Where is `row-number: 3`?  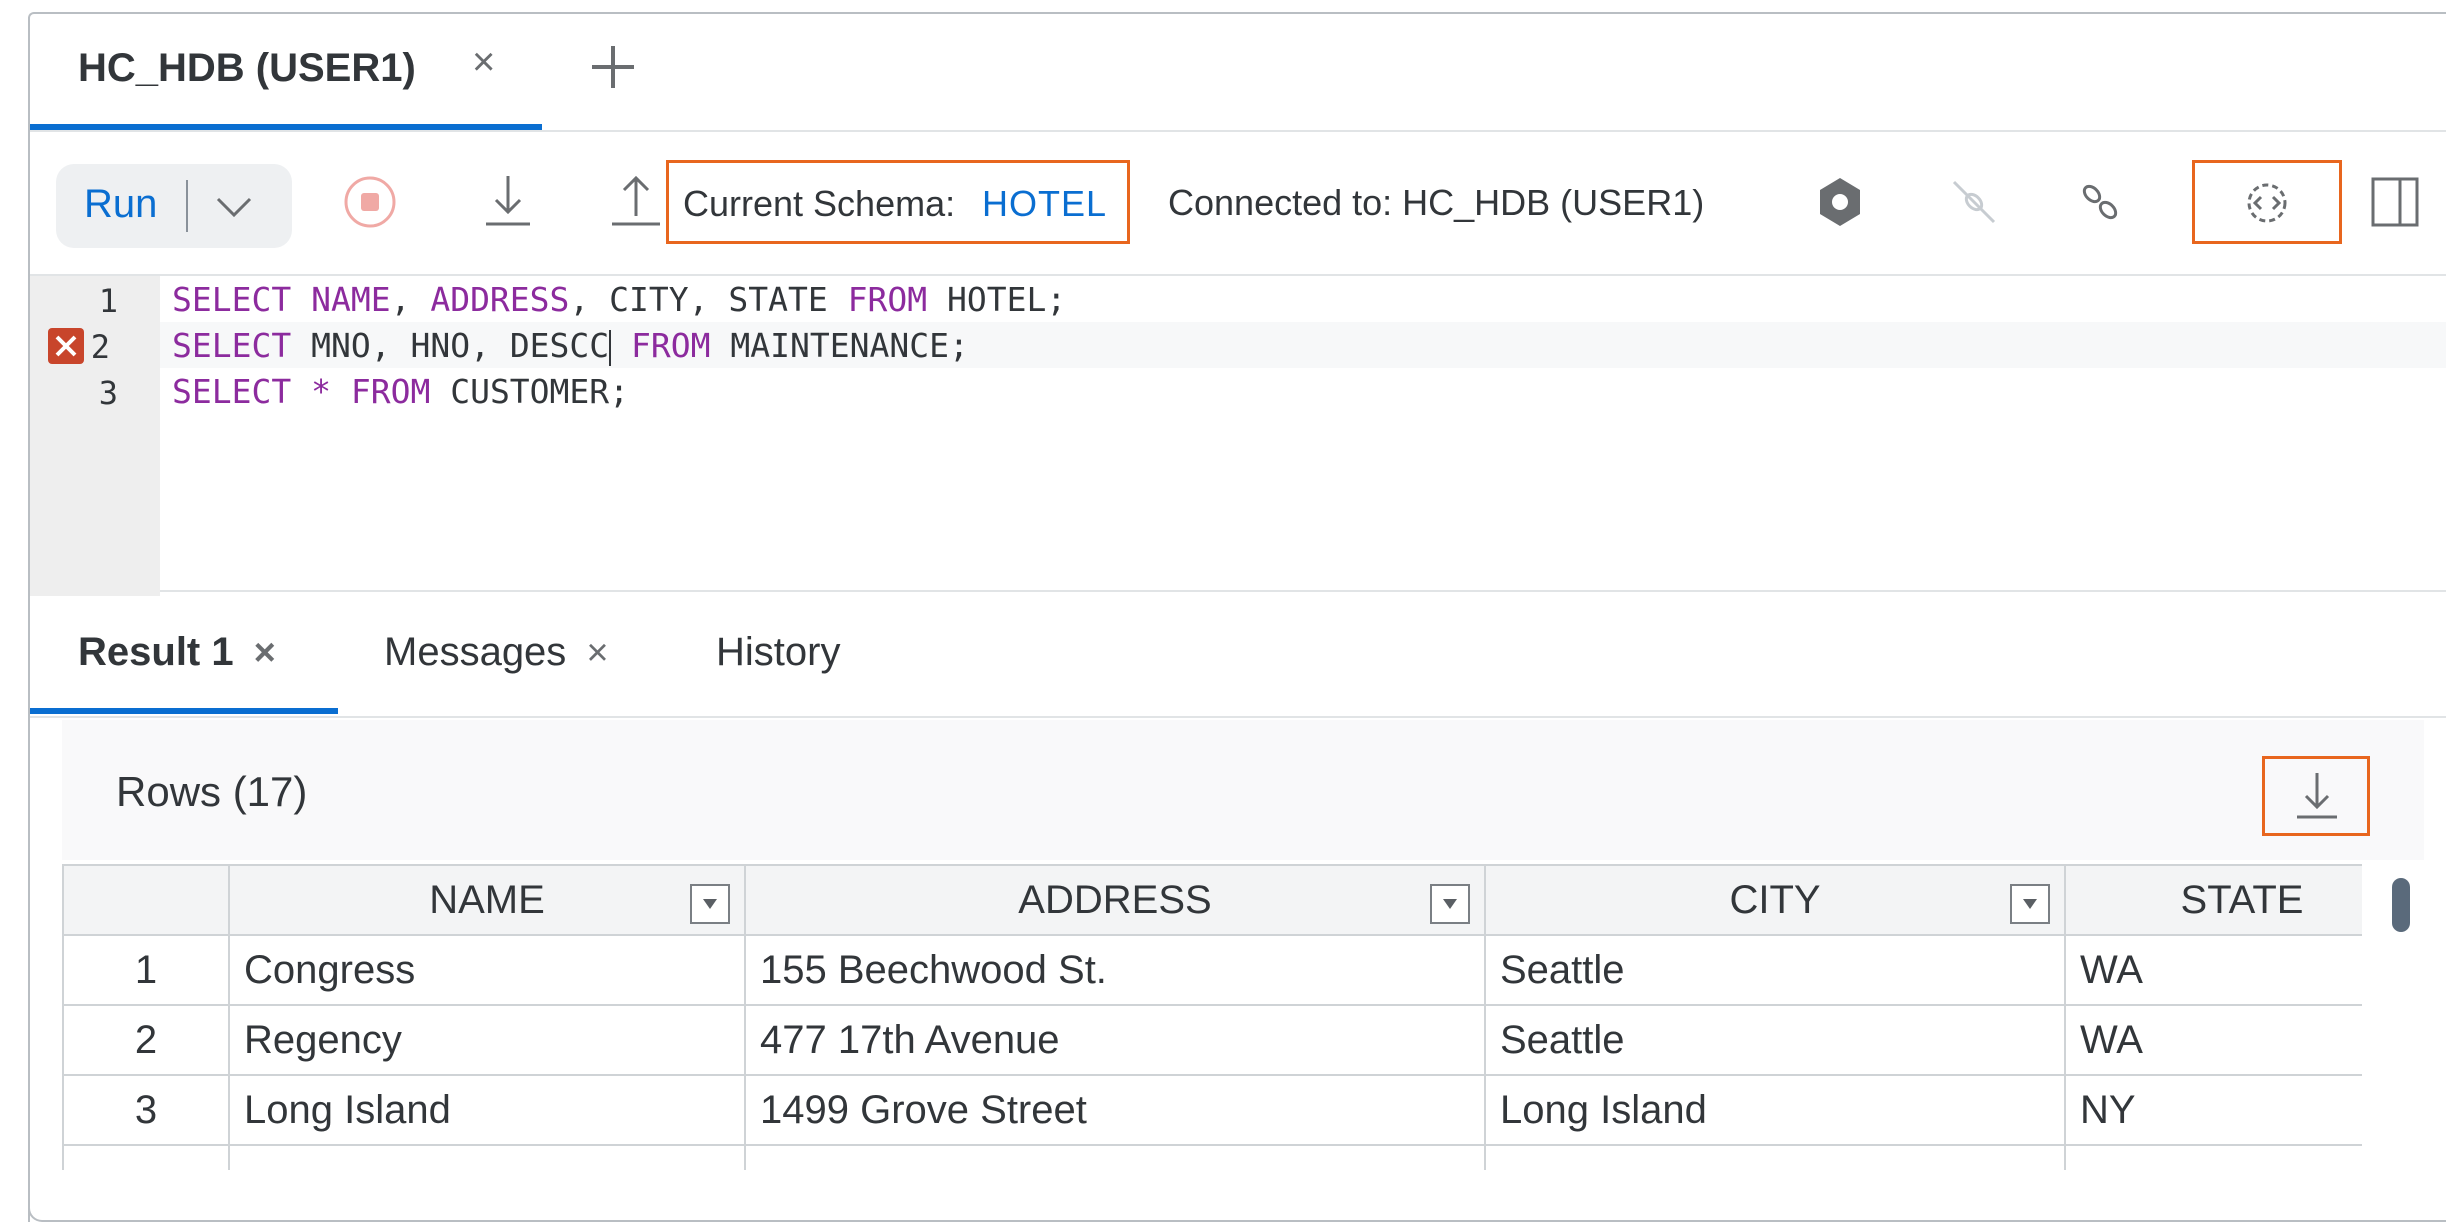
row-number: 3 is located at coordinates (146, 1110).